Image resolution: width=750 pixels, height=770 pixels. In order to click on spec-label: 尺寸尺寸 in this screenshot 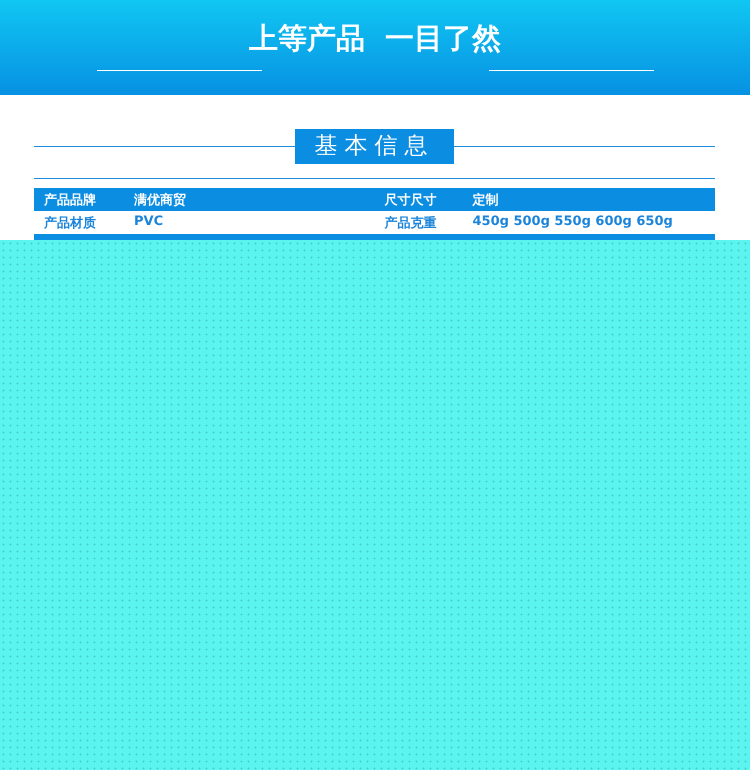, I will do `click(411, 200)`.